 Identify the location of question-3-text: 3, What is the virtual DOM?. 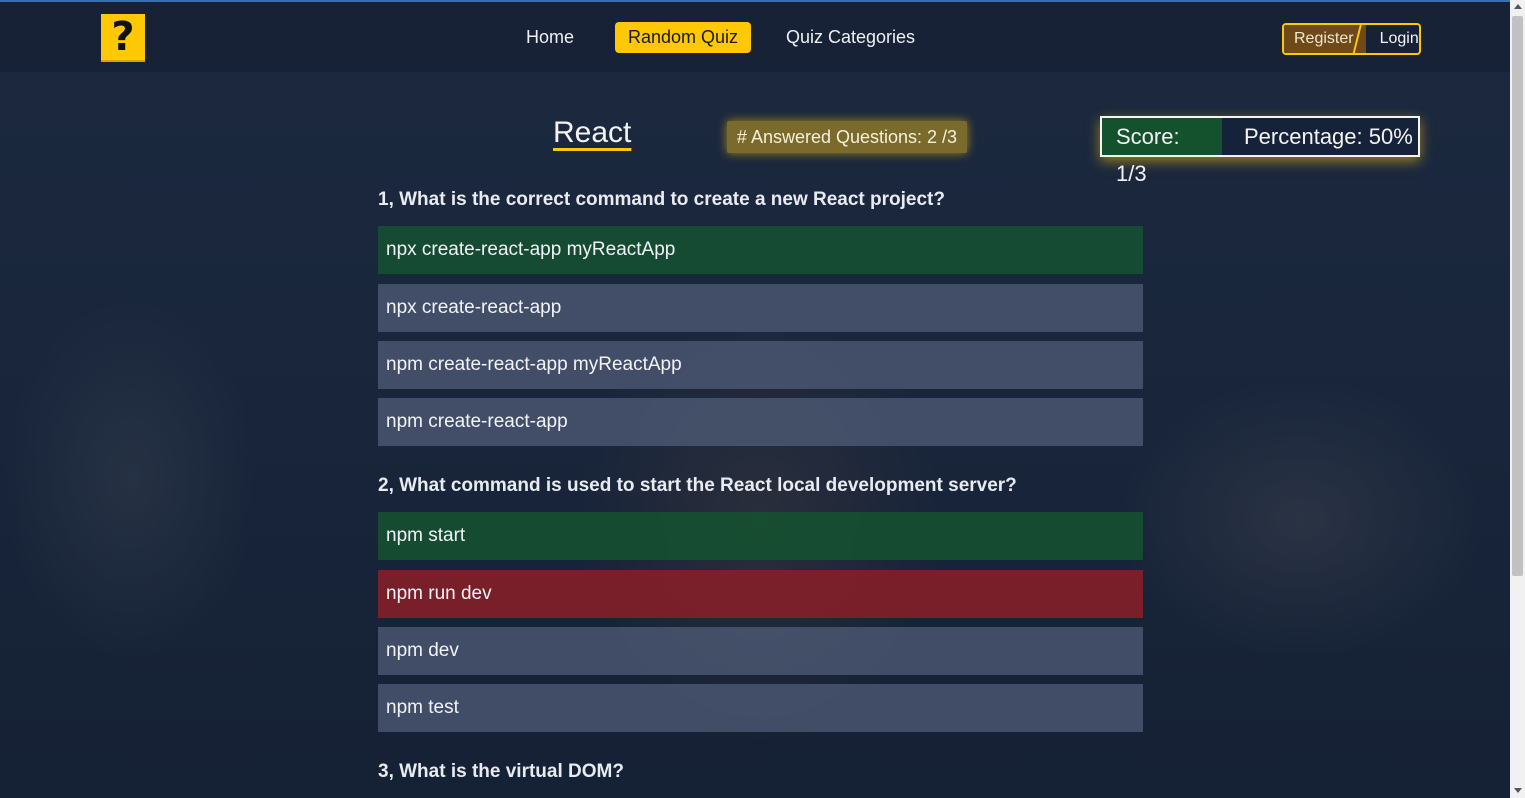
(501, 771).